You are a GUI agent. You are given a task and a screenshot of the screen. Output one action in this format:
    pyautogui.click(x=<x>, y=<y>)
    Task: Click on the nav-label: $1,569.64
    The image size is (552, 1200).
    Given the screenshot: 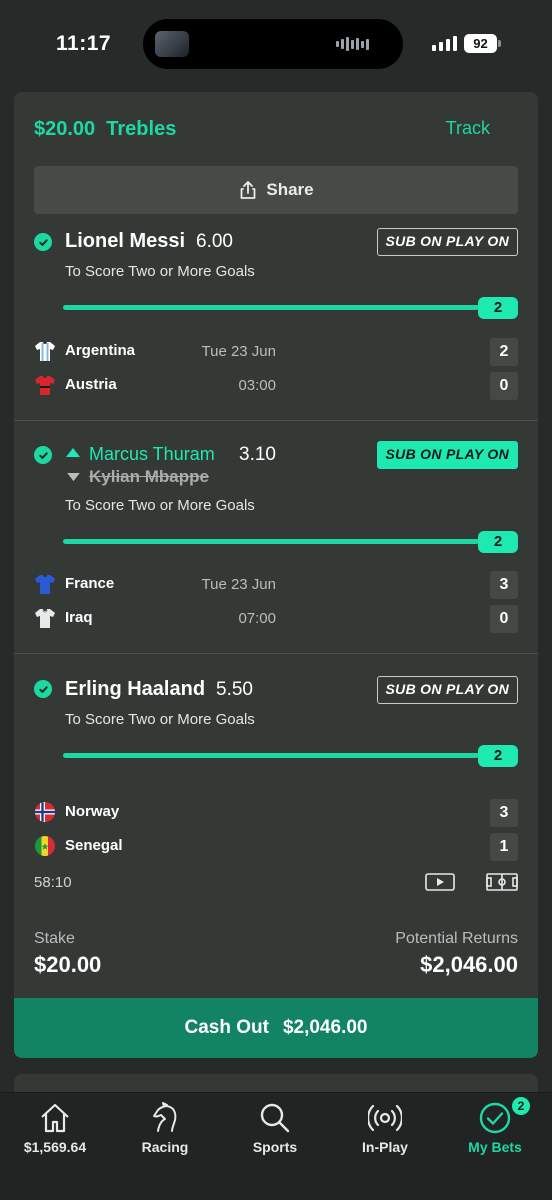 What is the action you would take?
    pyautogui.click(x=55, y=1147)
    